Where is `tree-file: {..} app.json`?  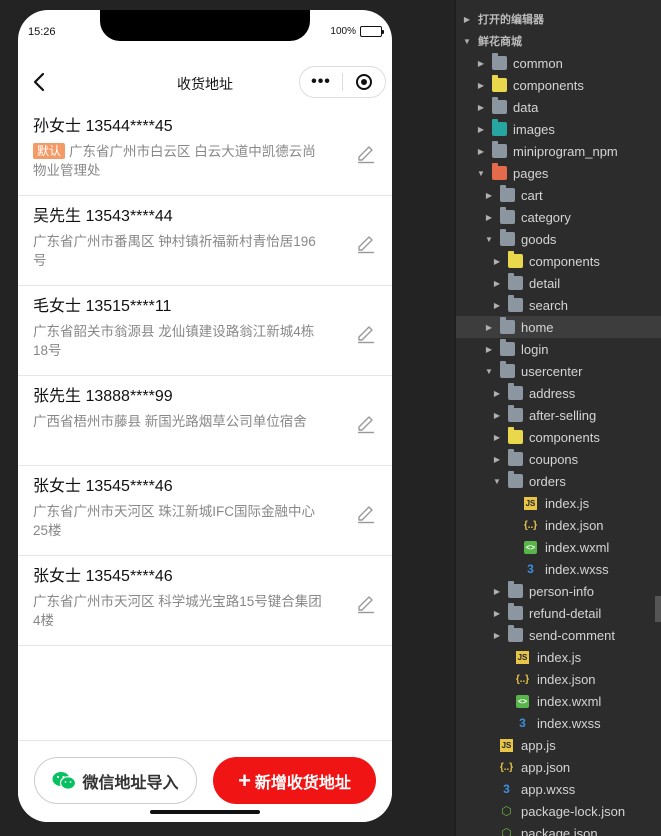 tree-file: {..} app.json is located at coordinates (558, 767).